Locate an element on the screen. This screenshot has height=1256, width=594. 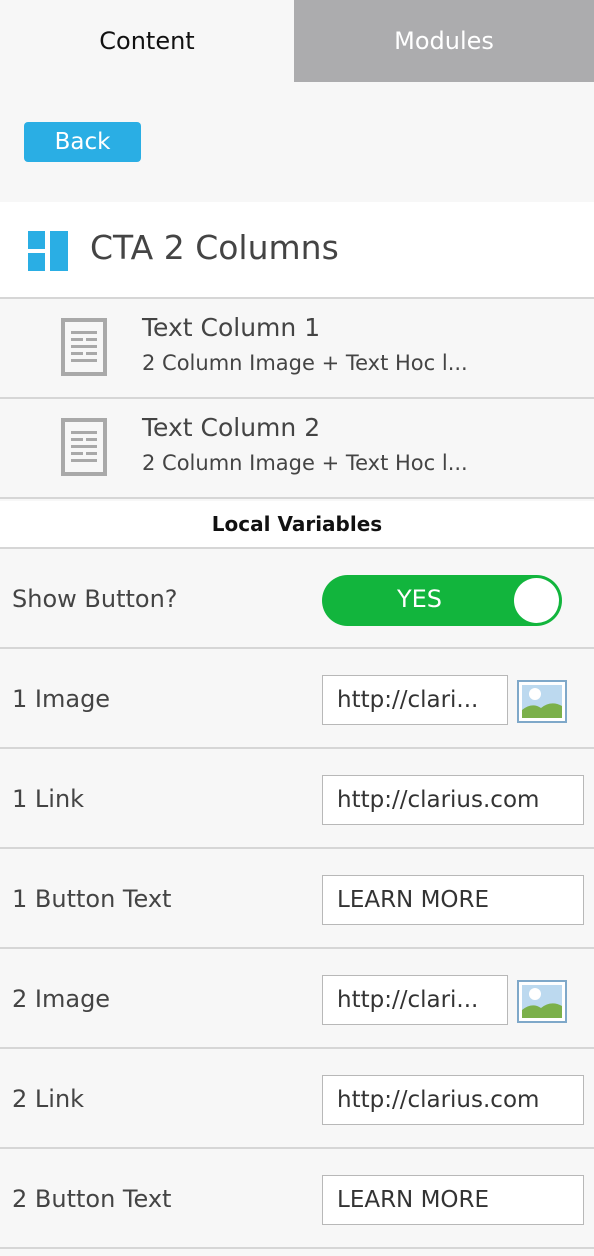
variable-row-1-image: 1 Image is located at coordinates (297, 699).